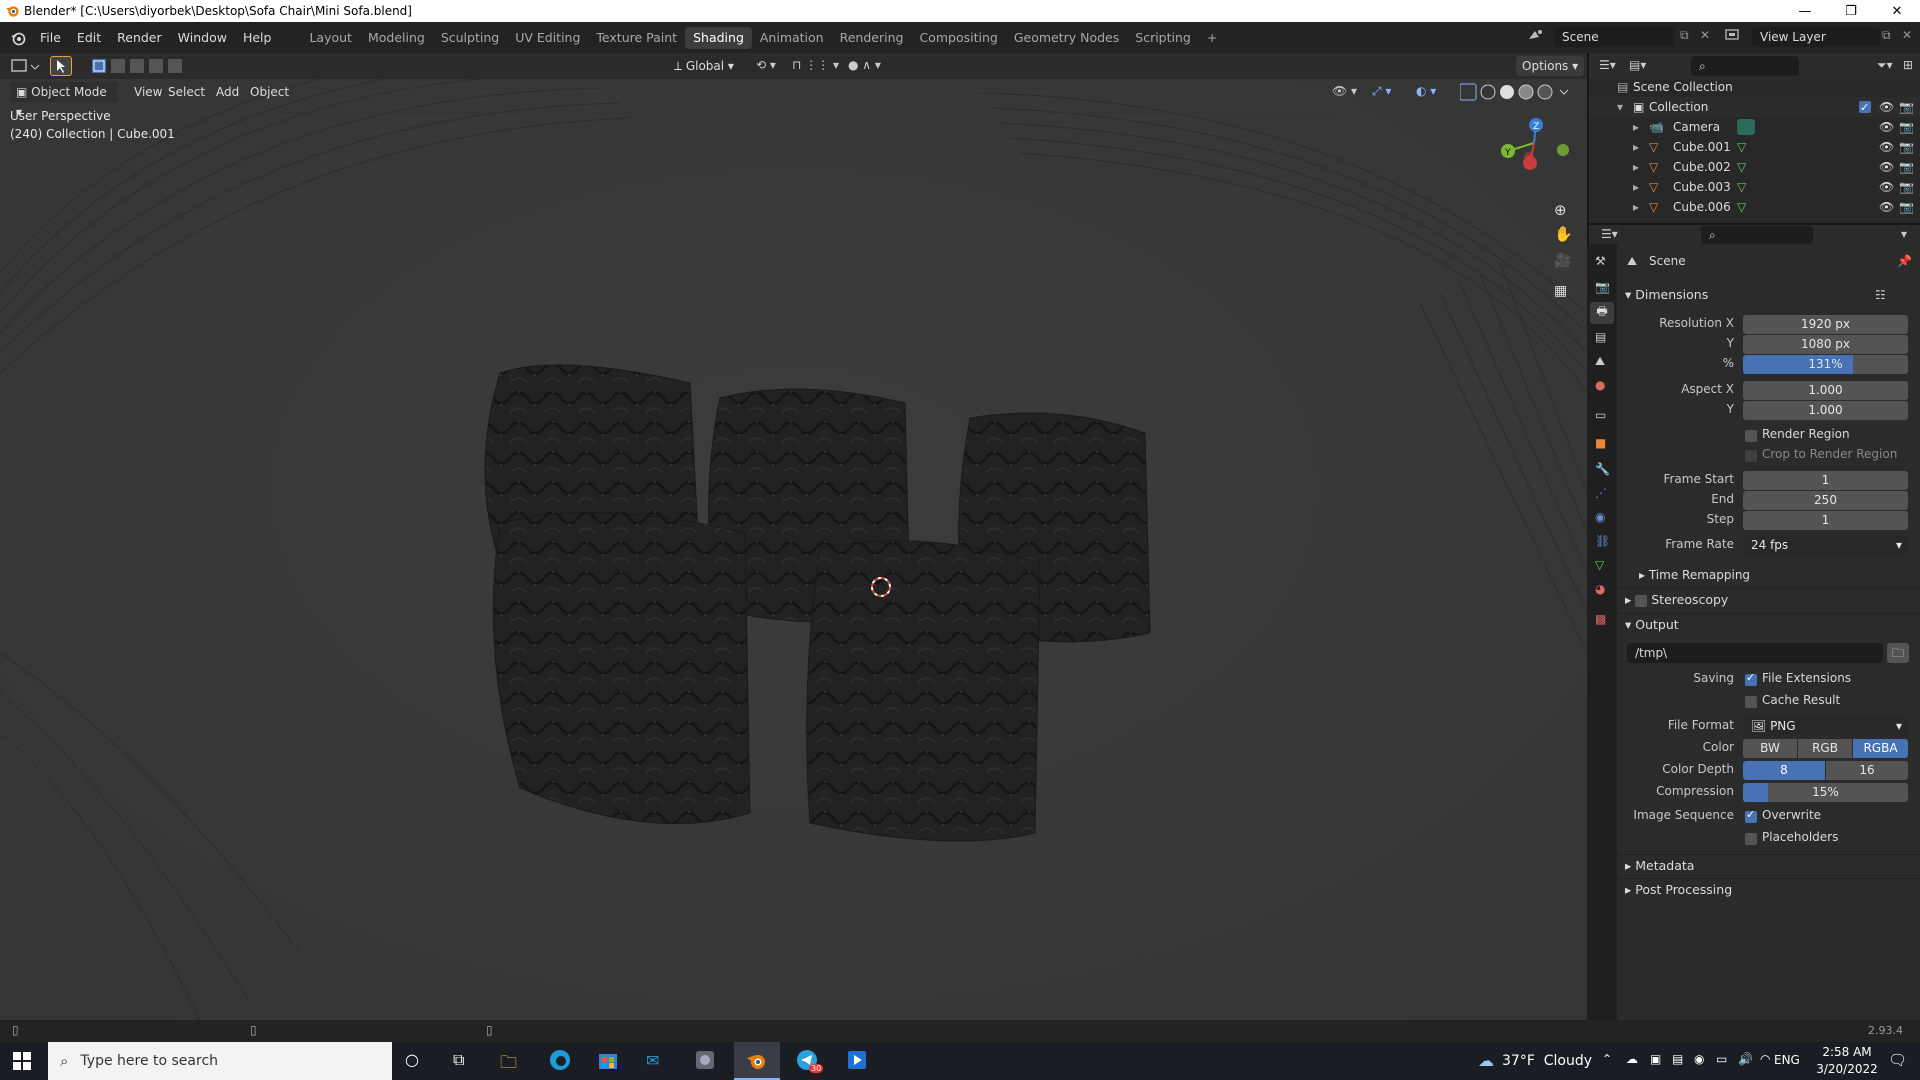 The image size is (1920, 1080). I want to click on blender-taskbar-button, so click(757, 1061).